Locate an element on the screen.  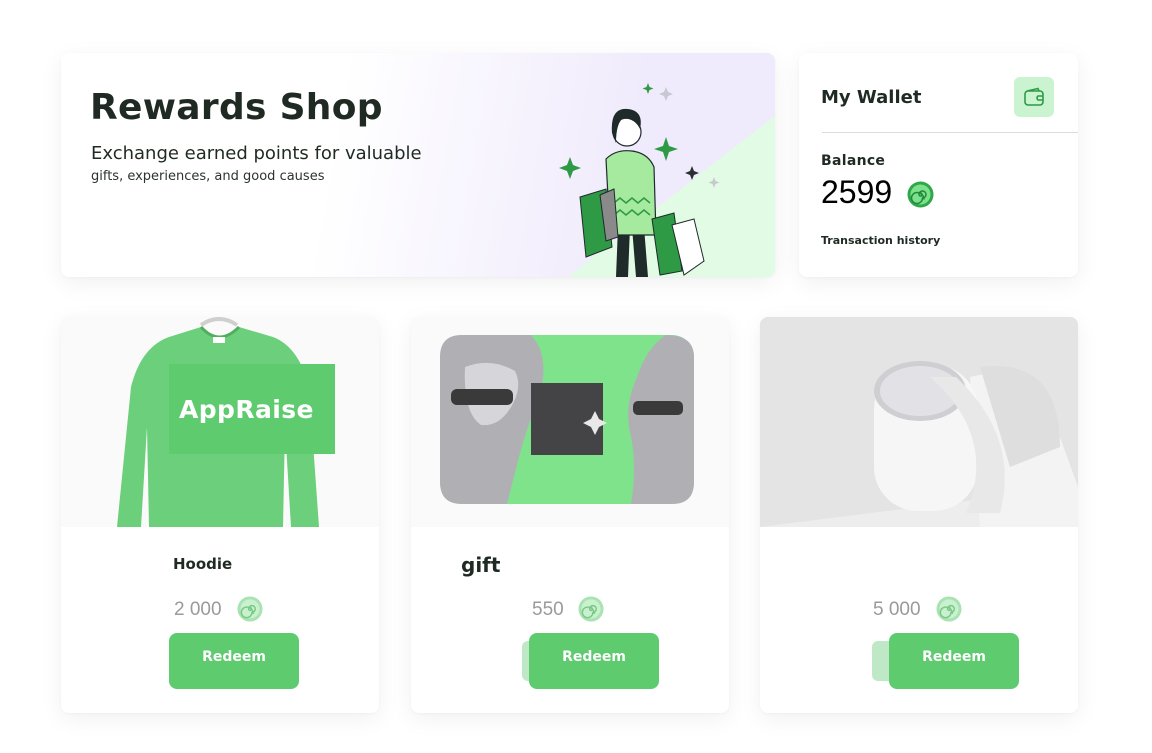
hero-subtitle-secondary: gifts, experiences, and good causes is located at coordinates (208, 176).